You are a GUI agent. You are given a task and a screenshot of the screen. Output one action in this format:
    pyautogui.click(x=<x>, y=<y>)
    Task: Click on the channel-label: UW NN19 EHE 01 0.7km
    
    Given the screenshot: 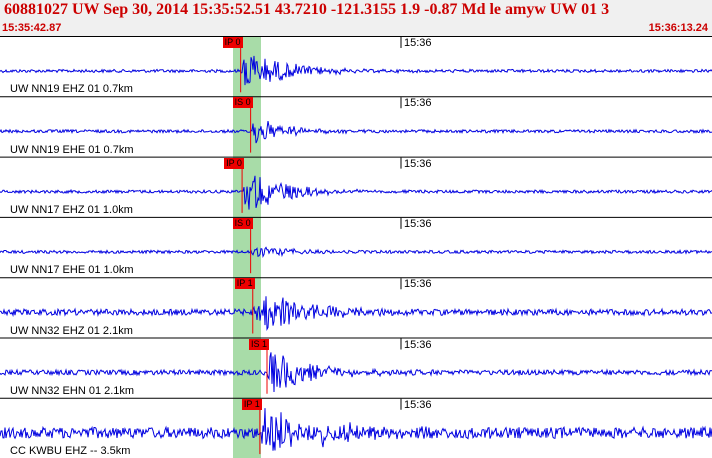 What is the action you would take?
    pyautogui.click(x=72, y=149)
    